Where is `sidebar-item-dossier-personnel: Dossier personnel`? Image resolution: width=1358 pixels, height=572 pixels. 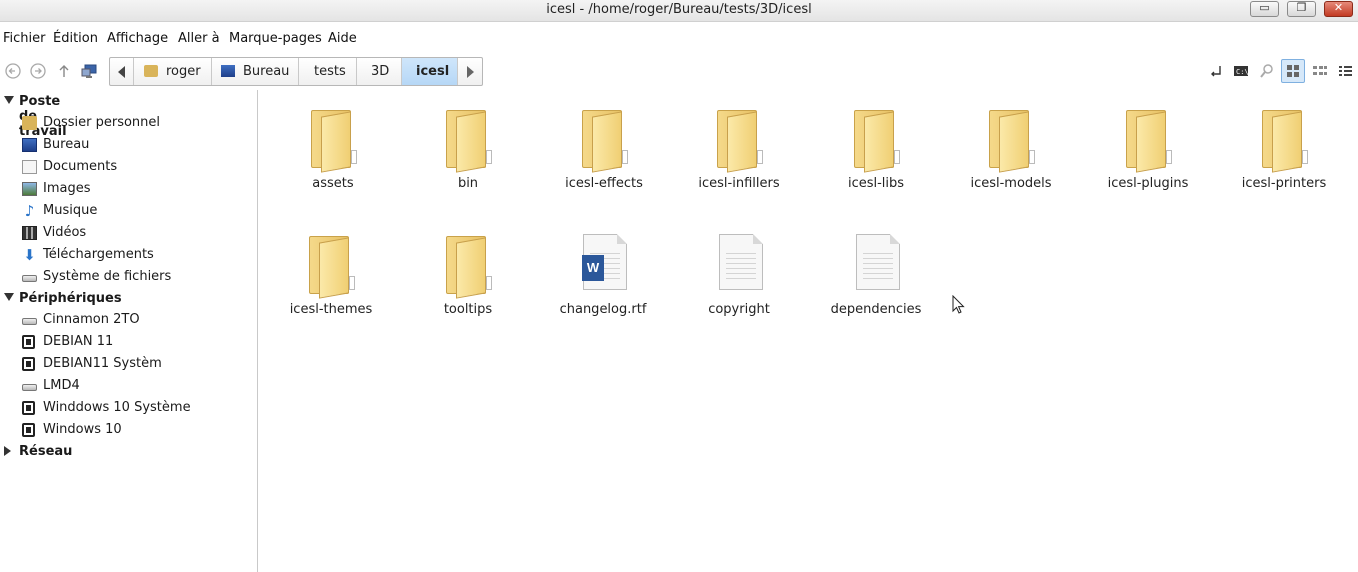
sidebar-item-dossier-personnel: Dossier personnel is located at coordinates (128, 123).